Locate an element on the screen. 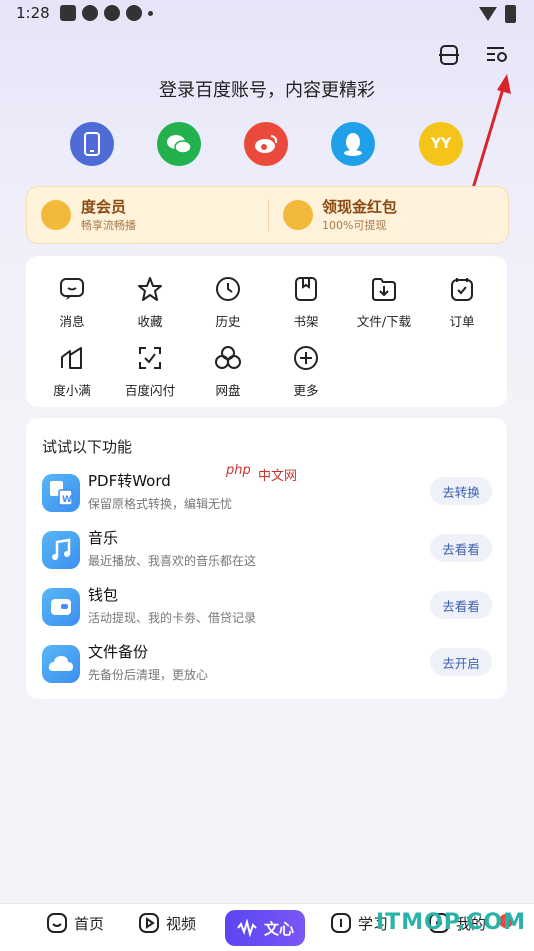  grid-item-history: 历史 is located at coordinates (228, 303).